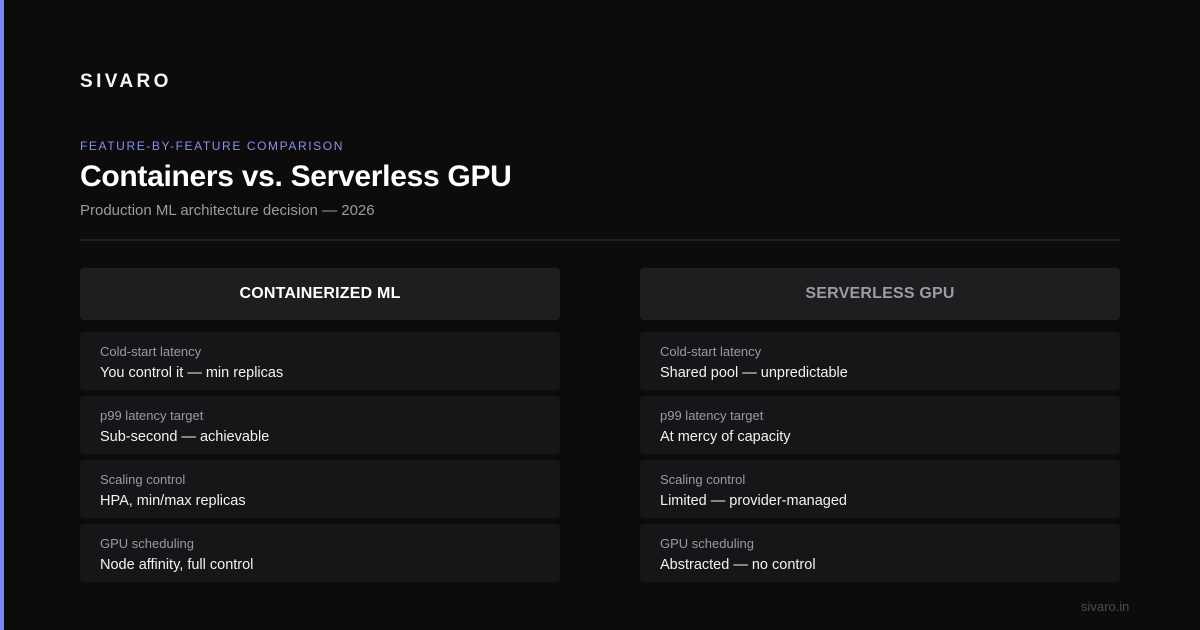 The image size is (1200, 630). I want to click on feature-value: Node affinity, full control, so click(177, 565).